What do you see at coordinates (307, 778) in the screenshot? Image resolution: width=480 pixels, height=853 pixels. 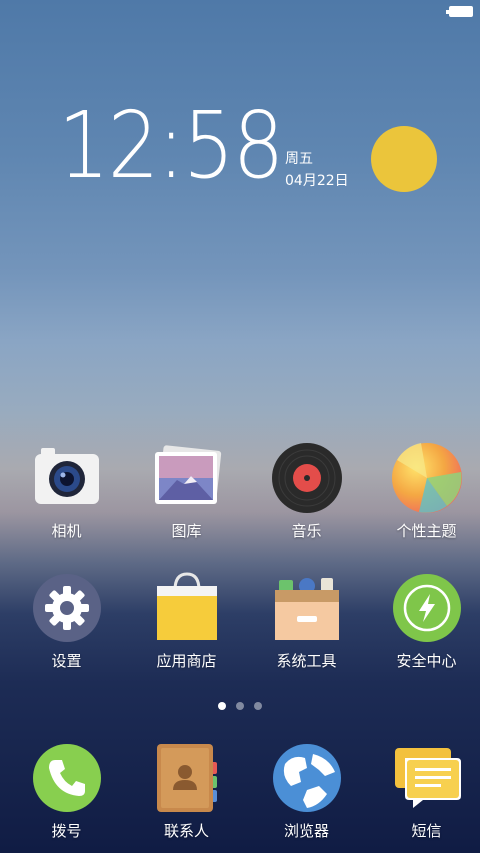 I see `browser-icon` at bounding box center [307, 778].